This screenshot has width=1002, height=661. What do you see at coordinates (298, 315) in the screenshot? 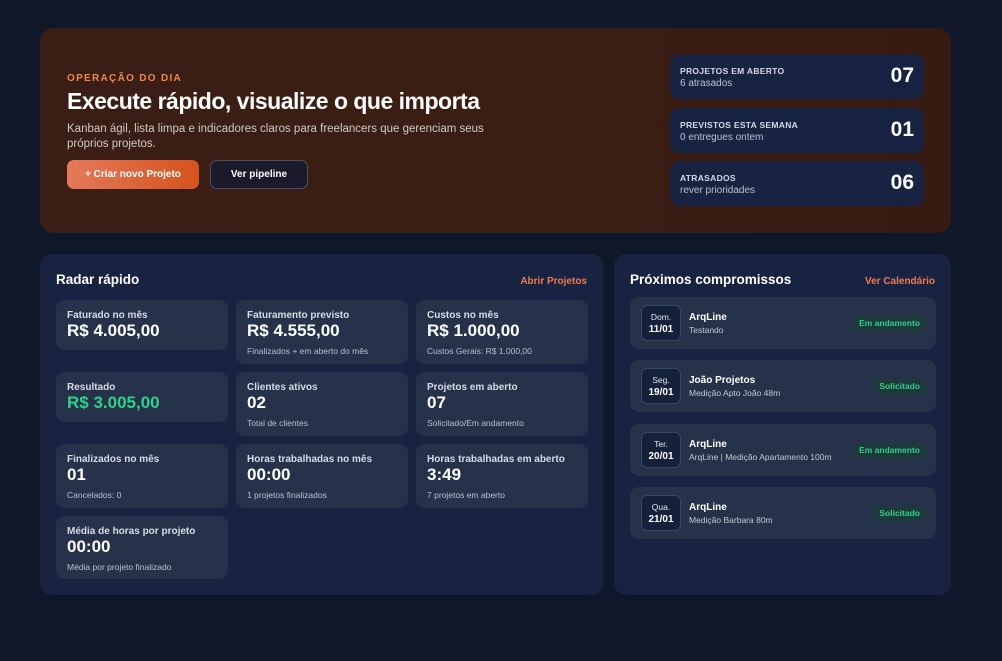
I see `metric-label: Faturamento previsto` at bounding box center [298, 315].